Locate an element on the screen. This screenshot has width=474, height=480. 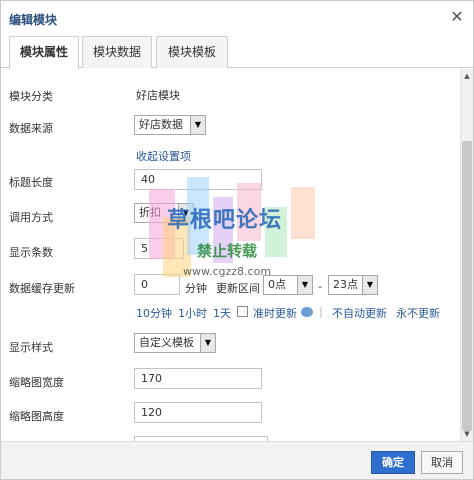
display-style-select: 自定义模板 ▼ is located at coordinates (175, 343).